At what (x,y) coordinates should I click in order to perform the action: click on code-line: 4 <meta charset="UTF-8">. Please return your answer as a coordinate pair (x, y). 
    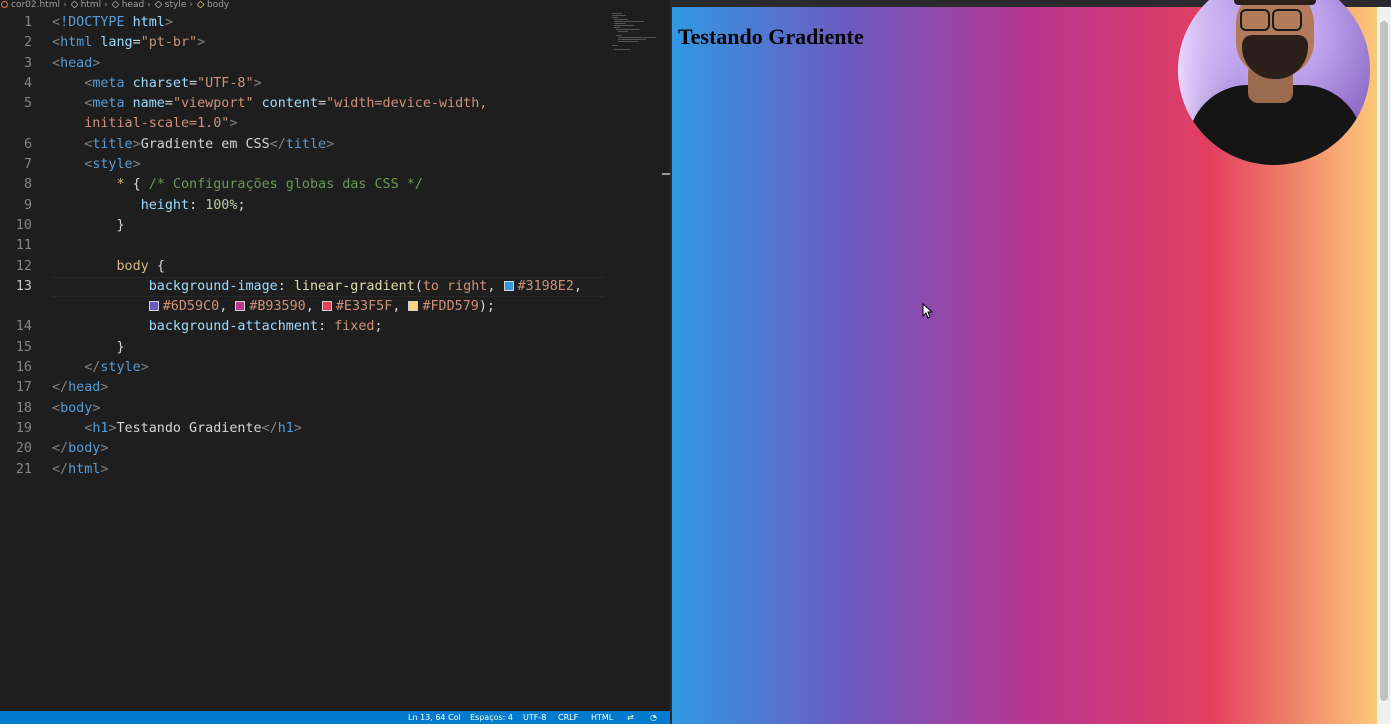
    Looking at the image, I should click on (305, 84).